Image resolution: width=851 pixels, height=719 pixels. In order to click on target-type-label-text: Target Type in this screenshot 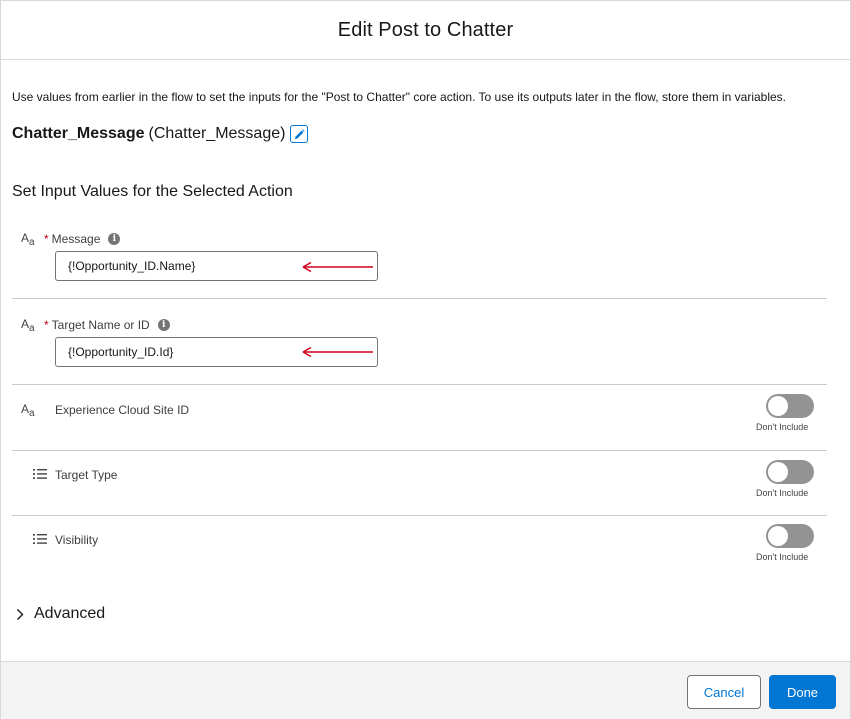, I will do `click(86, 475)`.